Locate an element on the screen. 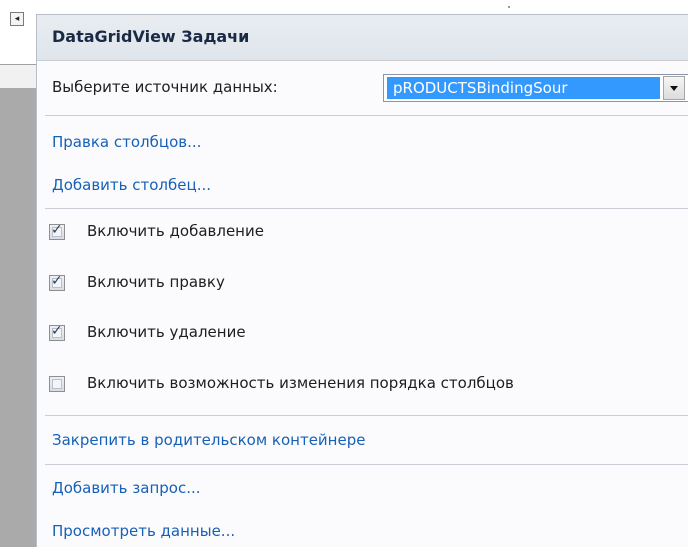  enable-column-reorder-checkbox is located at coordinates (57, 384).